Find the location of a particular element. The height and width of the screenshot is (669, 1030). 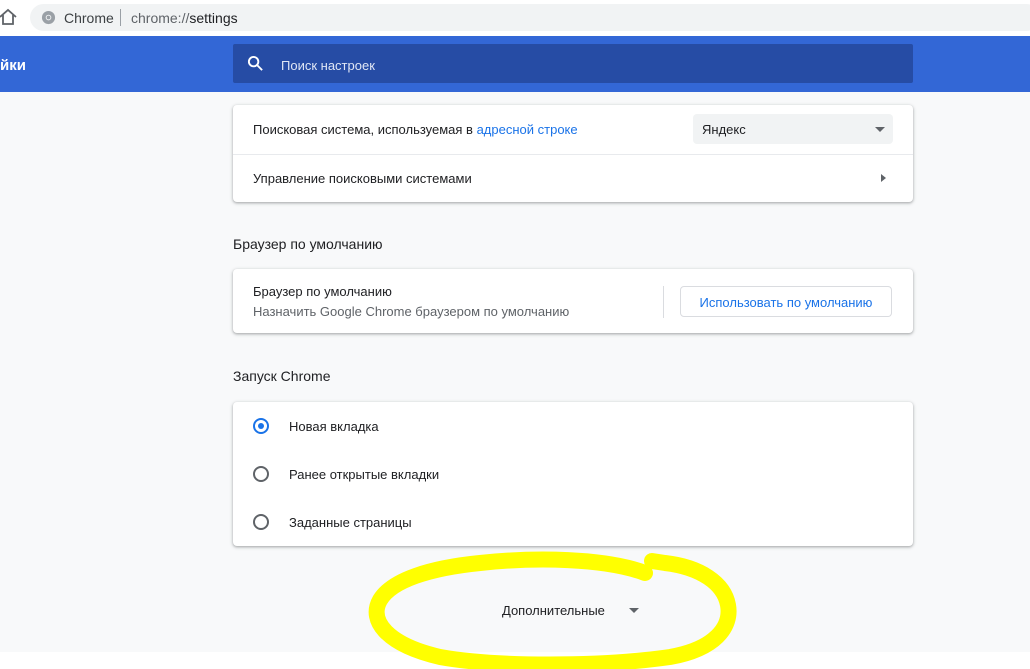

startup-option-continue: Ранее открытые вкладки is located at coordinates (573, 474).